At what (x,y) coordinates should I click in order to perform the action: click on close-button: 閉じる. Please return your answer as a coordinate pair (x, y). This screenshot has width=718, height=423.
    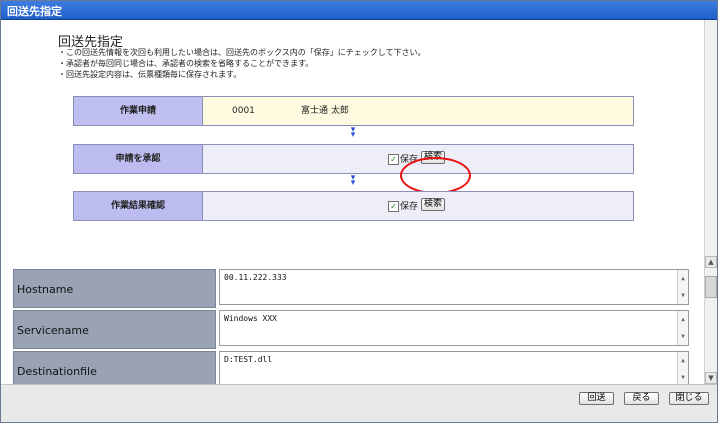
    Looking at the image, I should click on (689, 398).